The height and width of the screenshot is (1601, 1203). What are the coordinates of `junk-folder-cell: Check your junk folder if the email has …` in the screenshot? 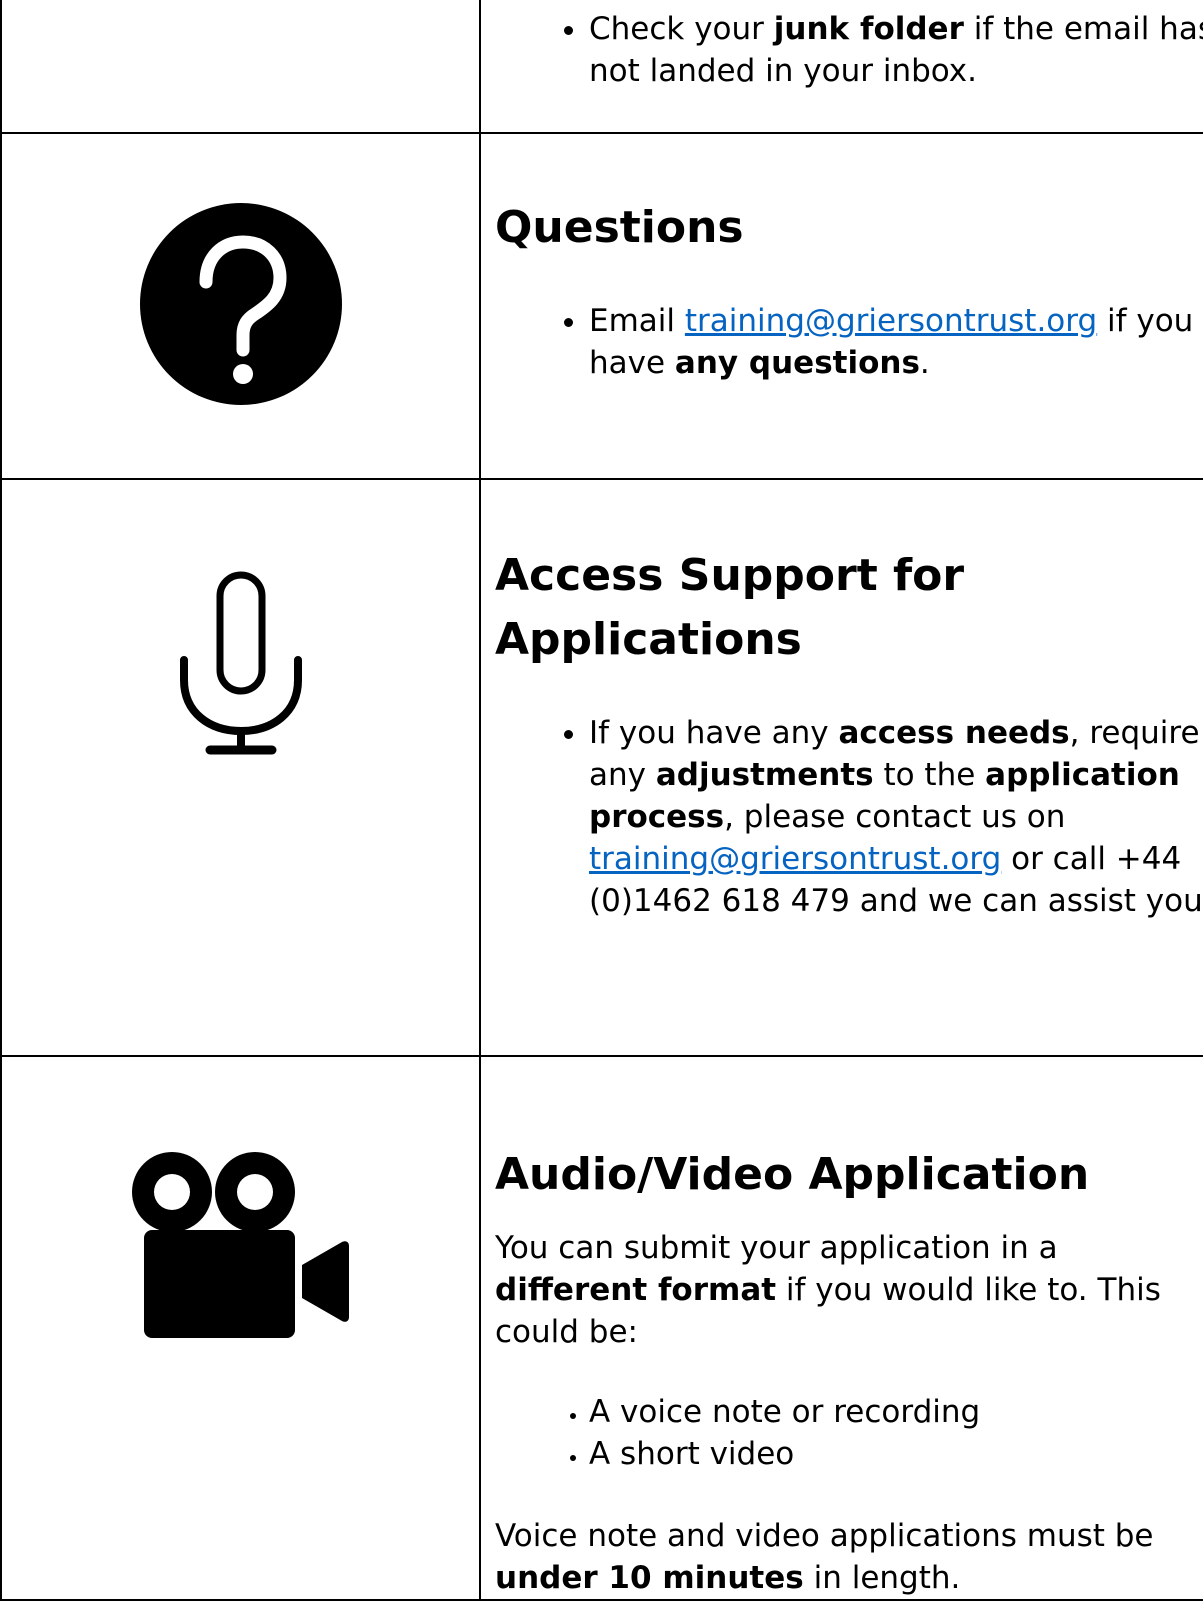 It's located at (841, 67).